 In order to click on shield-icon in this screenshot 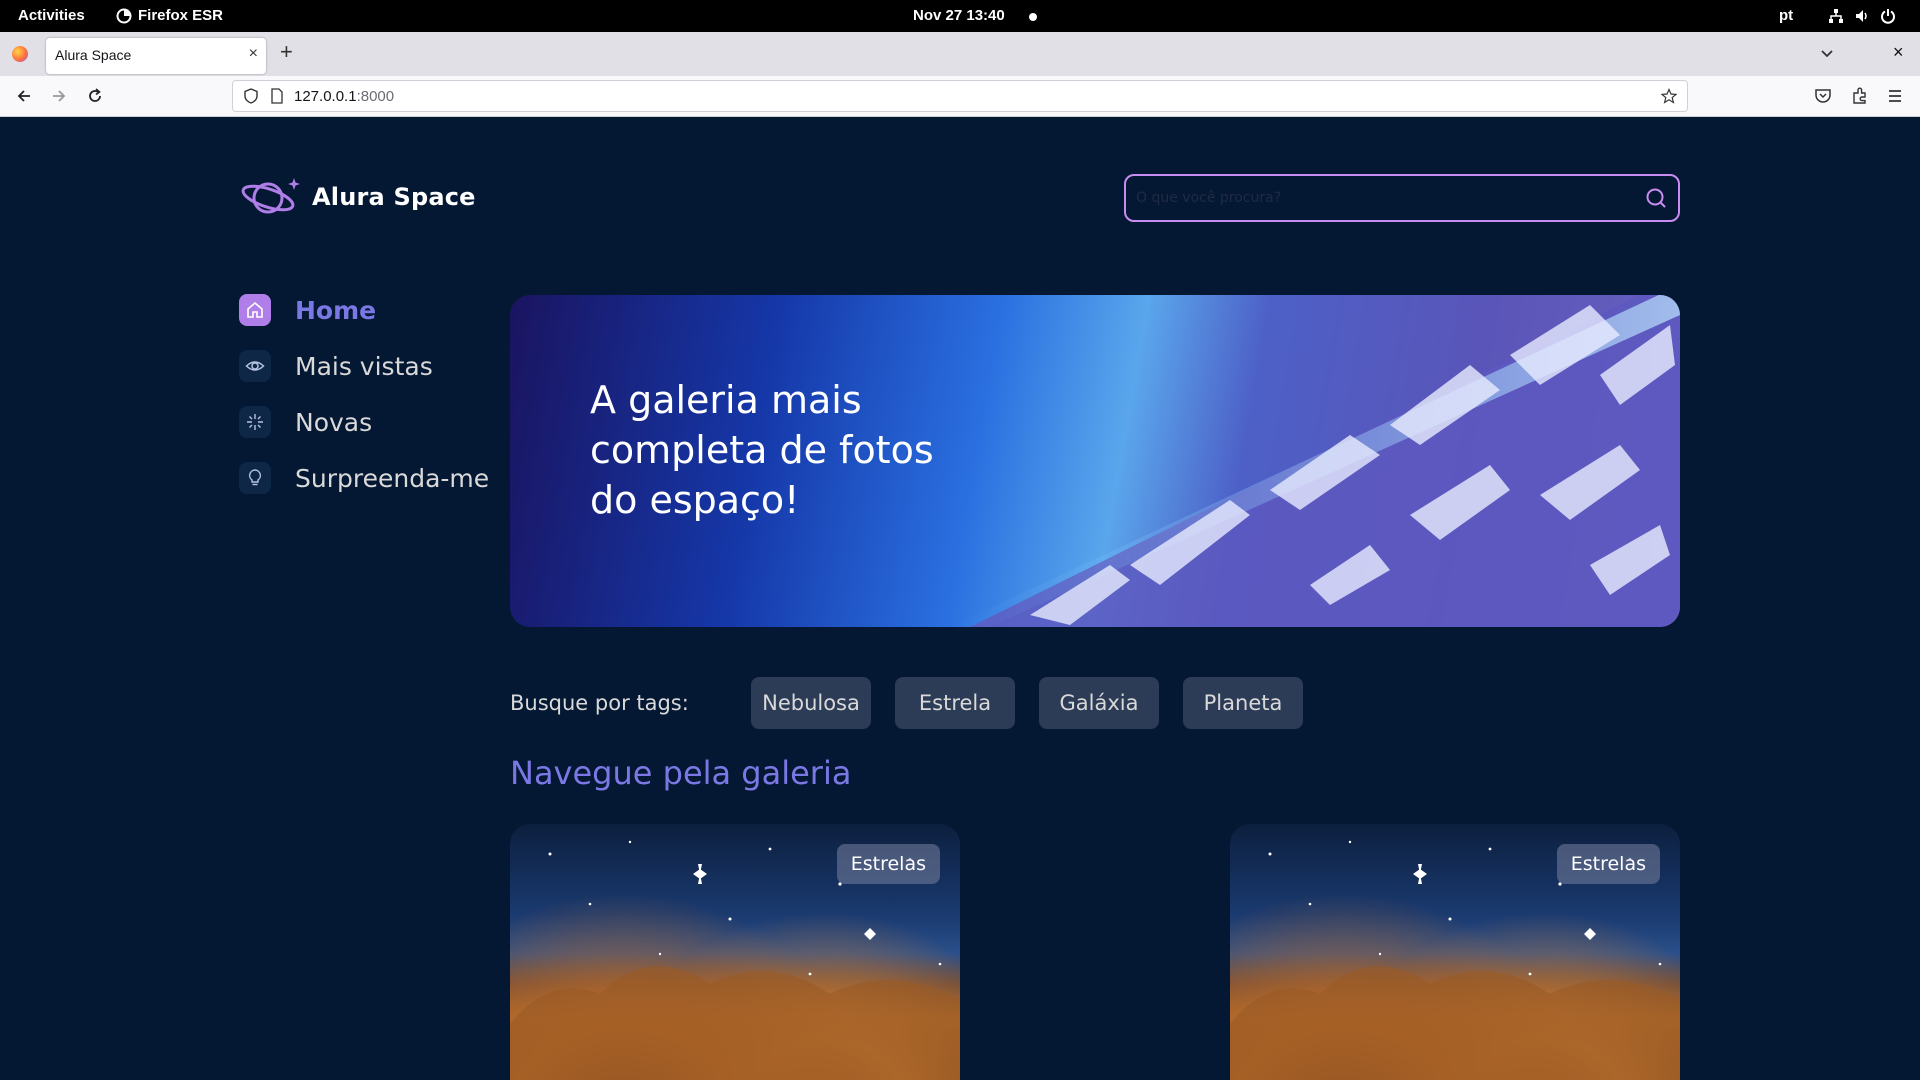, I will do `click(251, 96)`.